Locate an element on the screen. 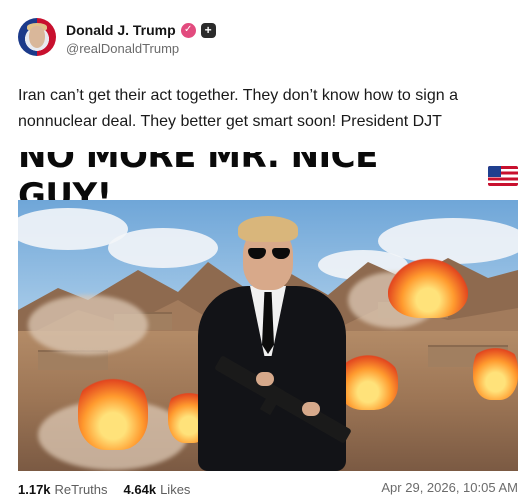  likes-count: 4.64k is located at coordinates (140, 489).